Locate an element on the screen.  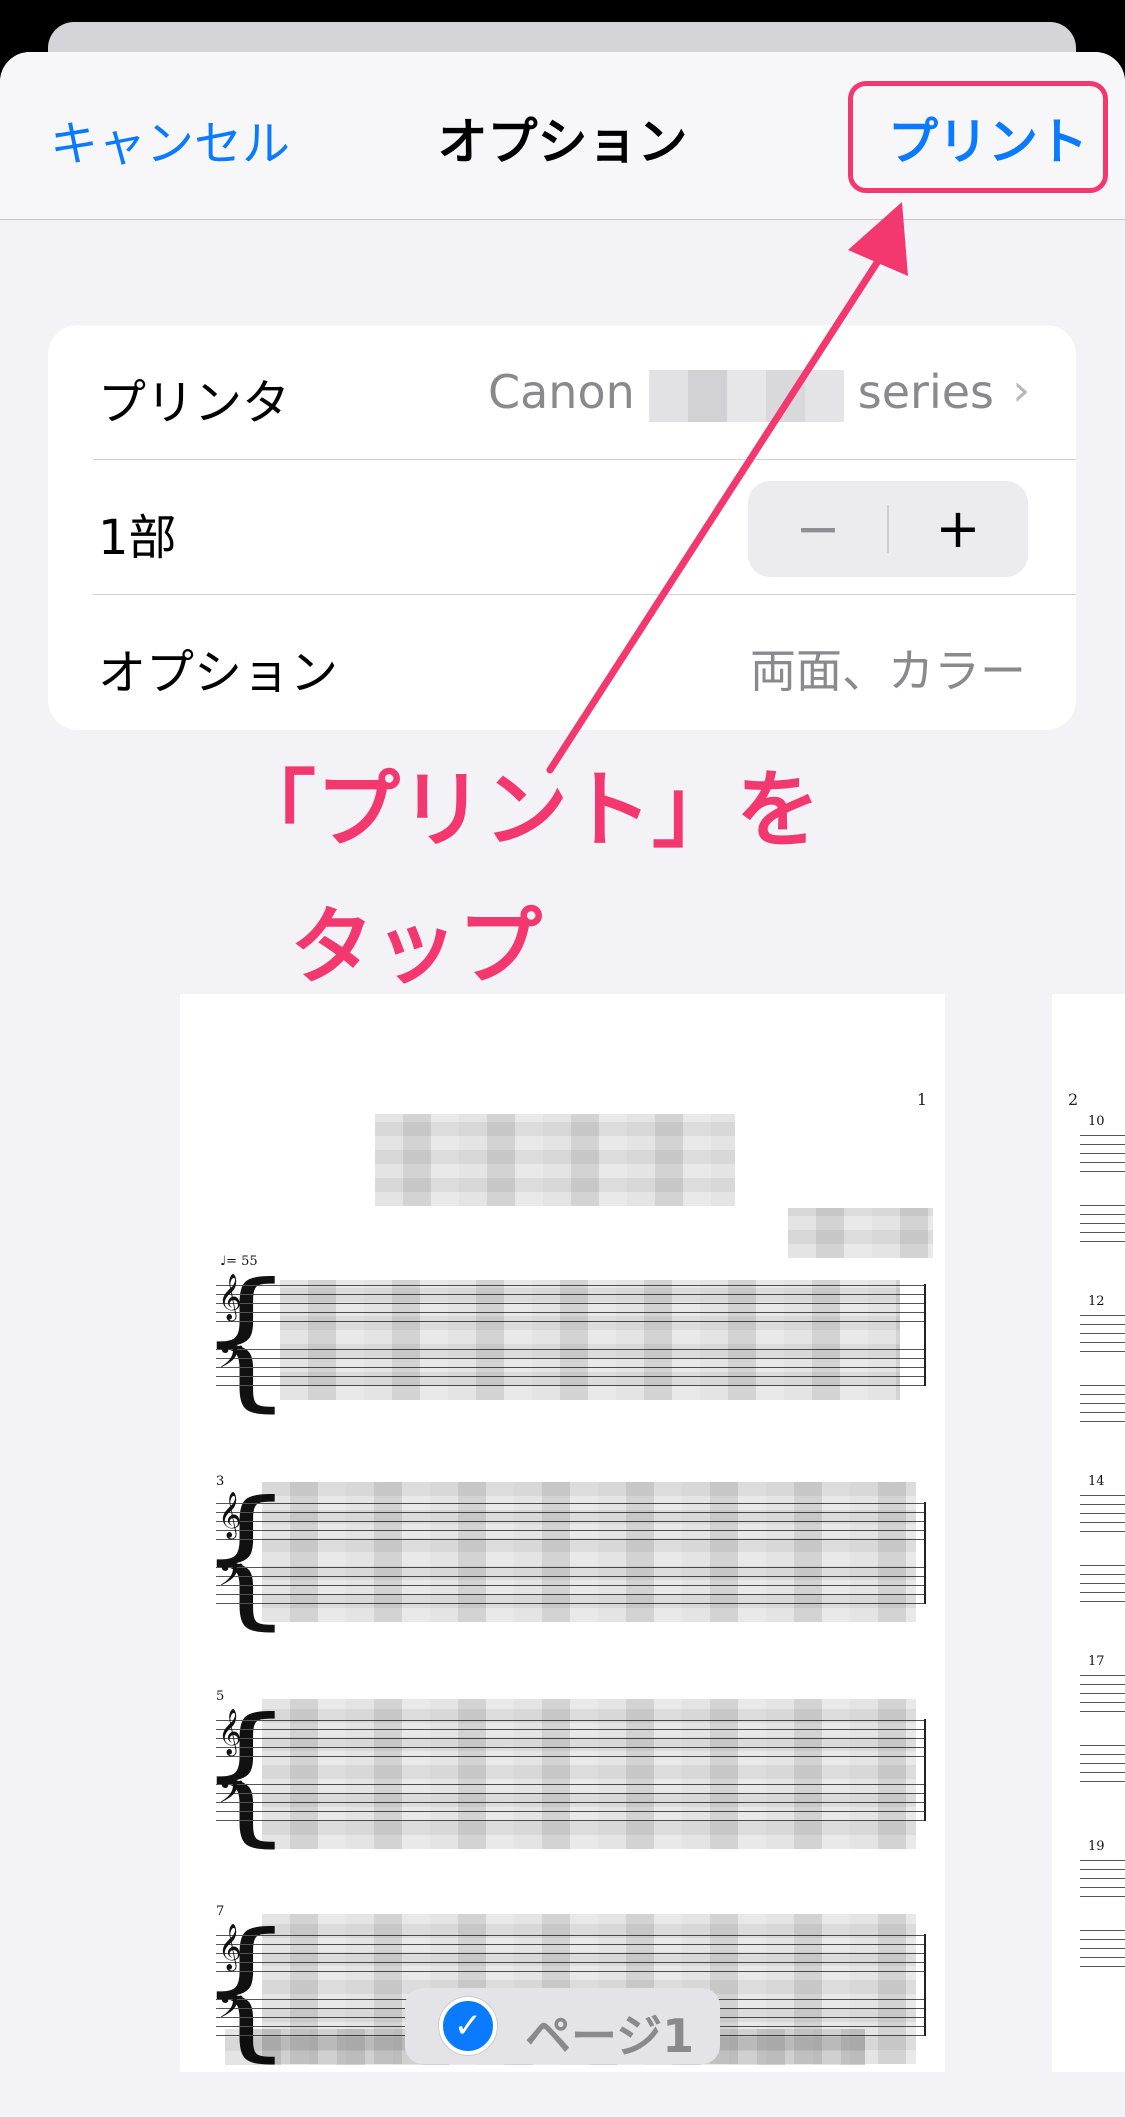
measure-number: 14 is located at coordinates (1096, 1481).